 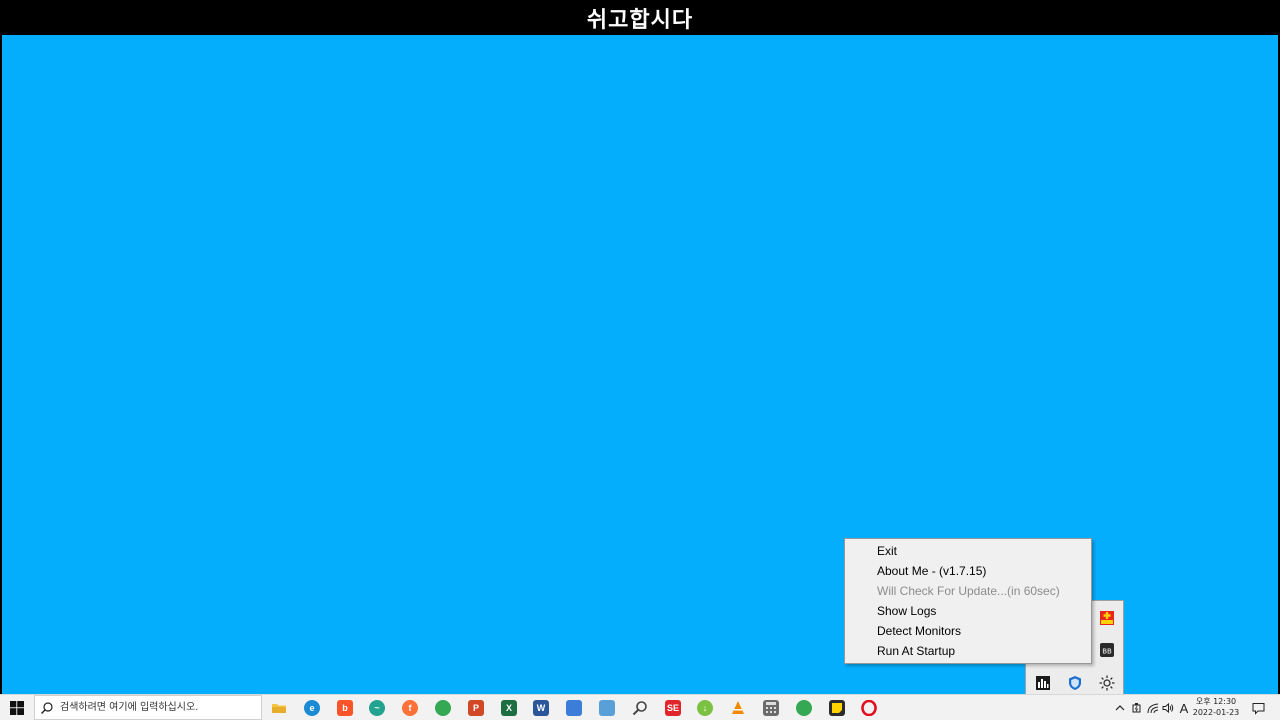 What do you see at coordinates (1216, 701) in the screenshot?
I see `clock-time: 오후 12:30` at bounding box center [1216, 701].